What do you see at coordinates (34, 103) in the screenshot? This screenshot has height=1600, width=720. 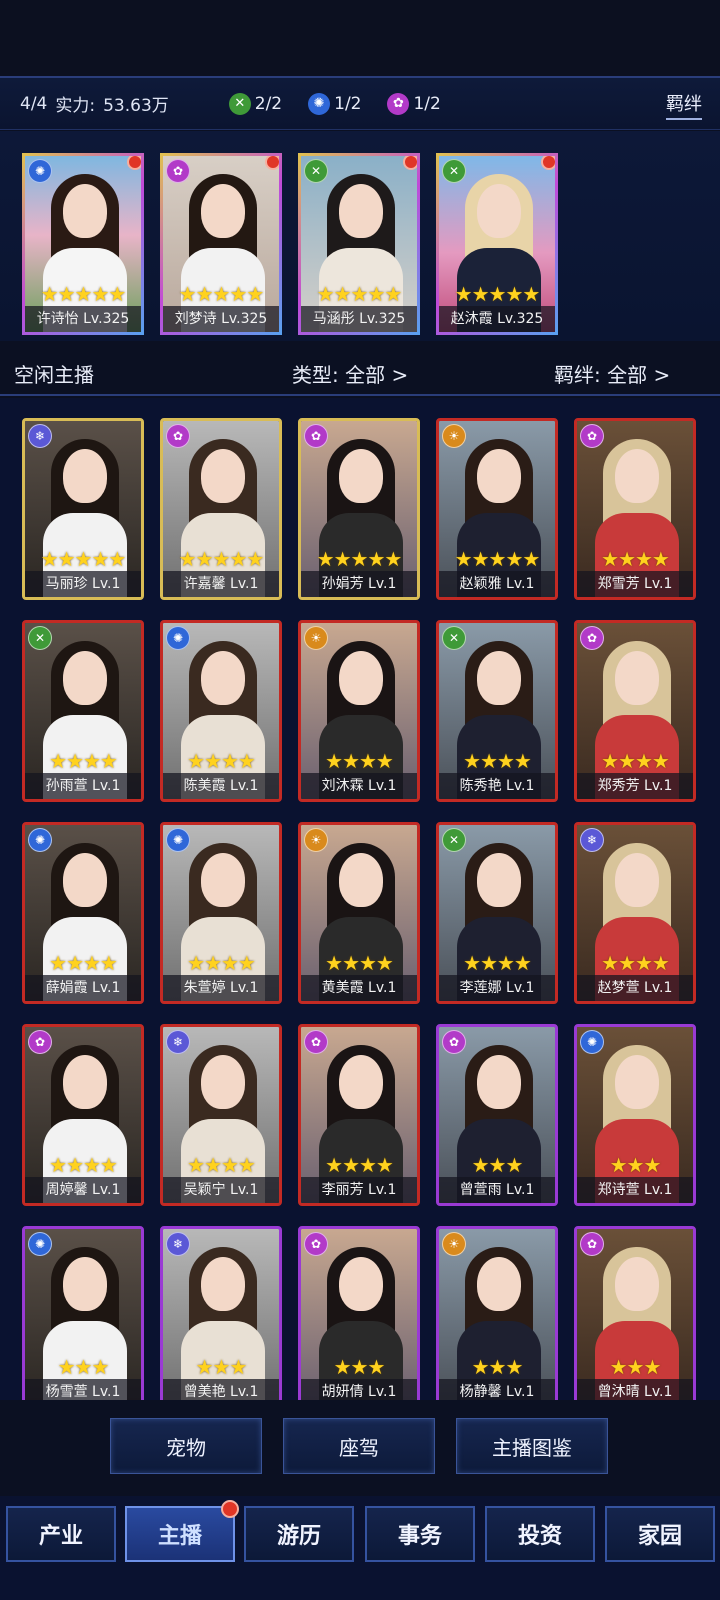 I see `team-count: 4/4` at bounding box center [34, 103].